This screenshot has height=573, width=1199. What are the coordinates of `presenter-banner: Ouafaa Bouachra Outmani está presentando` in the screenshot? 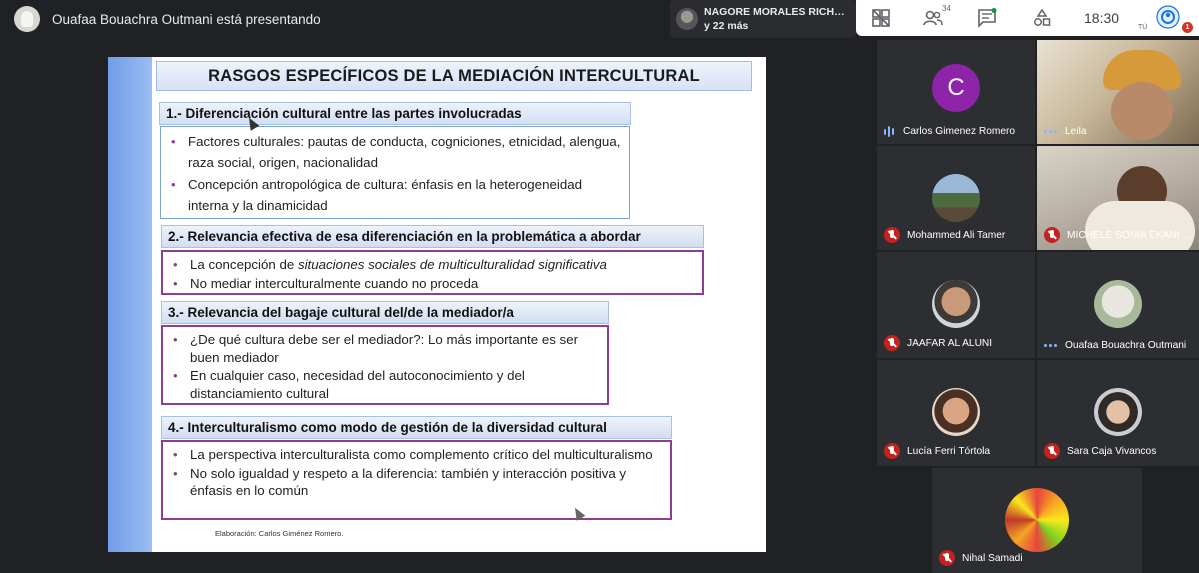 It's located at (167, 19).